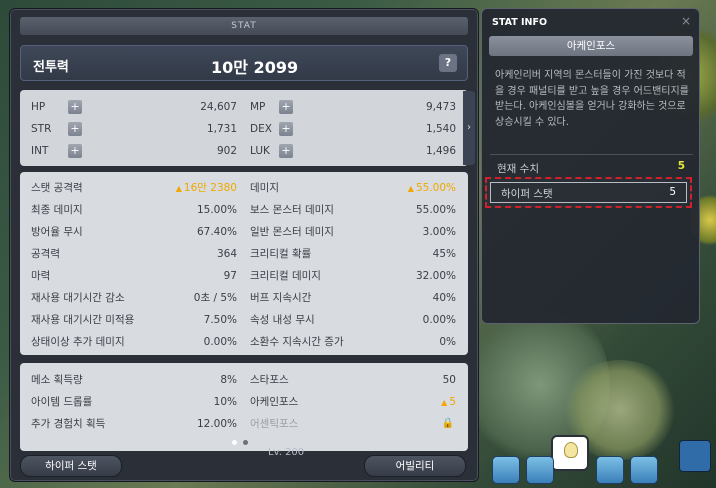 Image resolution: width=716 pixels, height=488 pixels. What do you see at coordinates (226, 254) in the screenshot?
I see `stat-value: 364` at bounding box center [226, 254].